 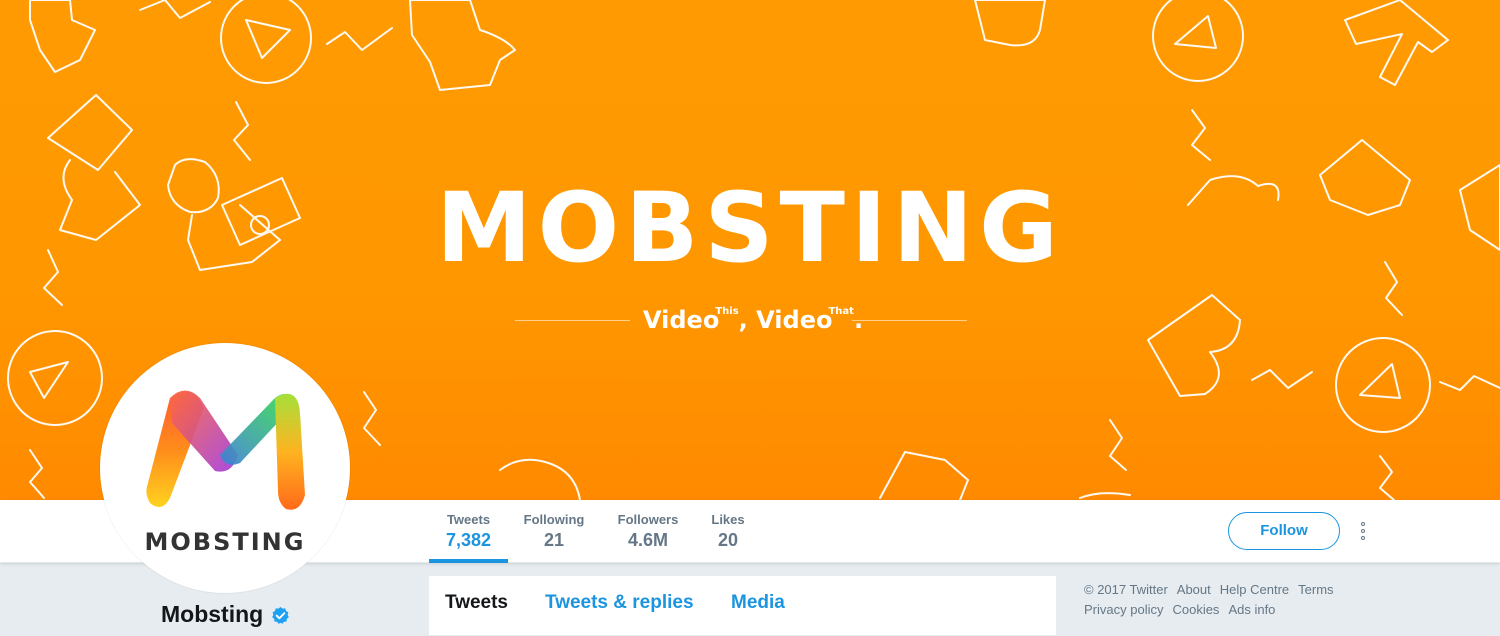 I want to click on footer-copyright: © 2017 Twitter, so click(x=1126, y=589).